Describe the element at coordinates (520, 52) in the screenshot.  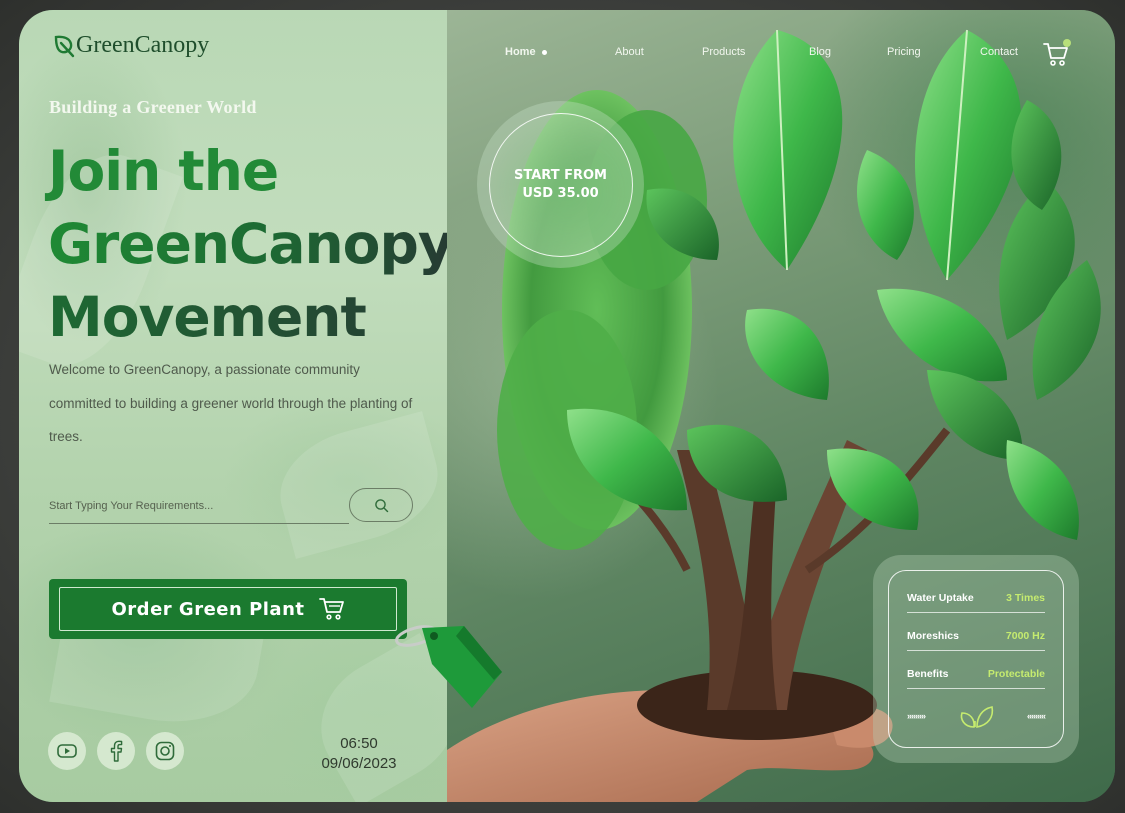
I see `nav-home-label: Home` at that location.